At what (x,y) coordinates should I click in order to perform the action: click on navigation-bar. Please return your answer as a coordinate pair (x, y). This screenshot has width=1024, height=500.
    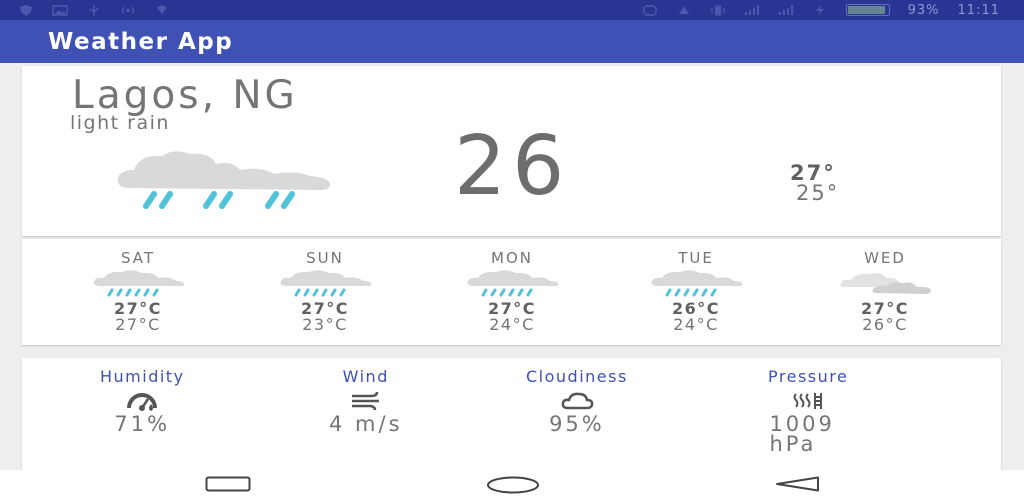
    Looking at the image, I should click on (512, 485).